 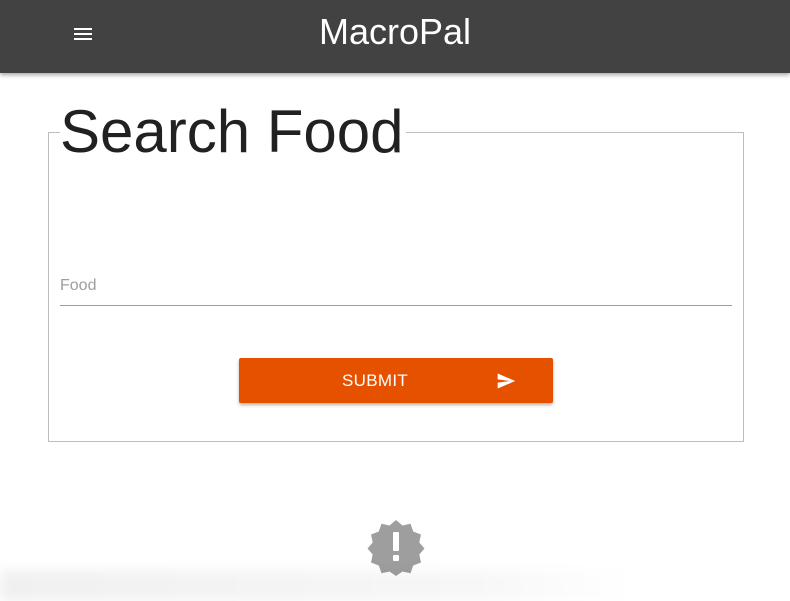 I want to click on app-bar: MacroPal, so click(x=395, y=36).